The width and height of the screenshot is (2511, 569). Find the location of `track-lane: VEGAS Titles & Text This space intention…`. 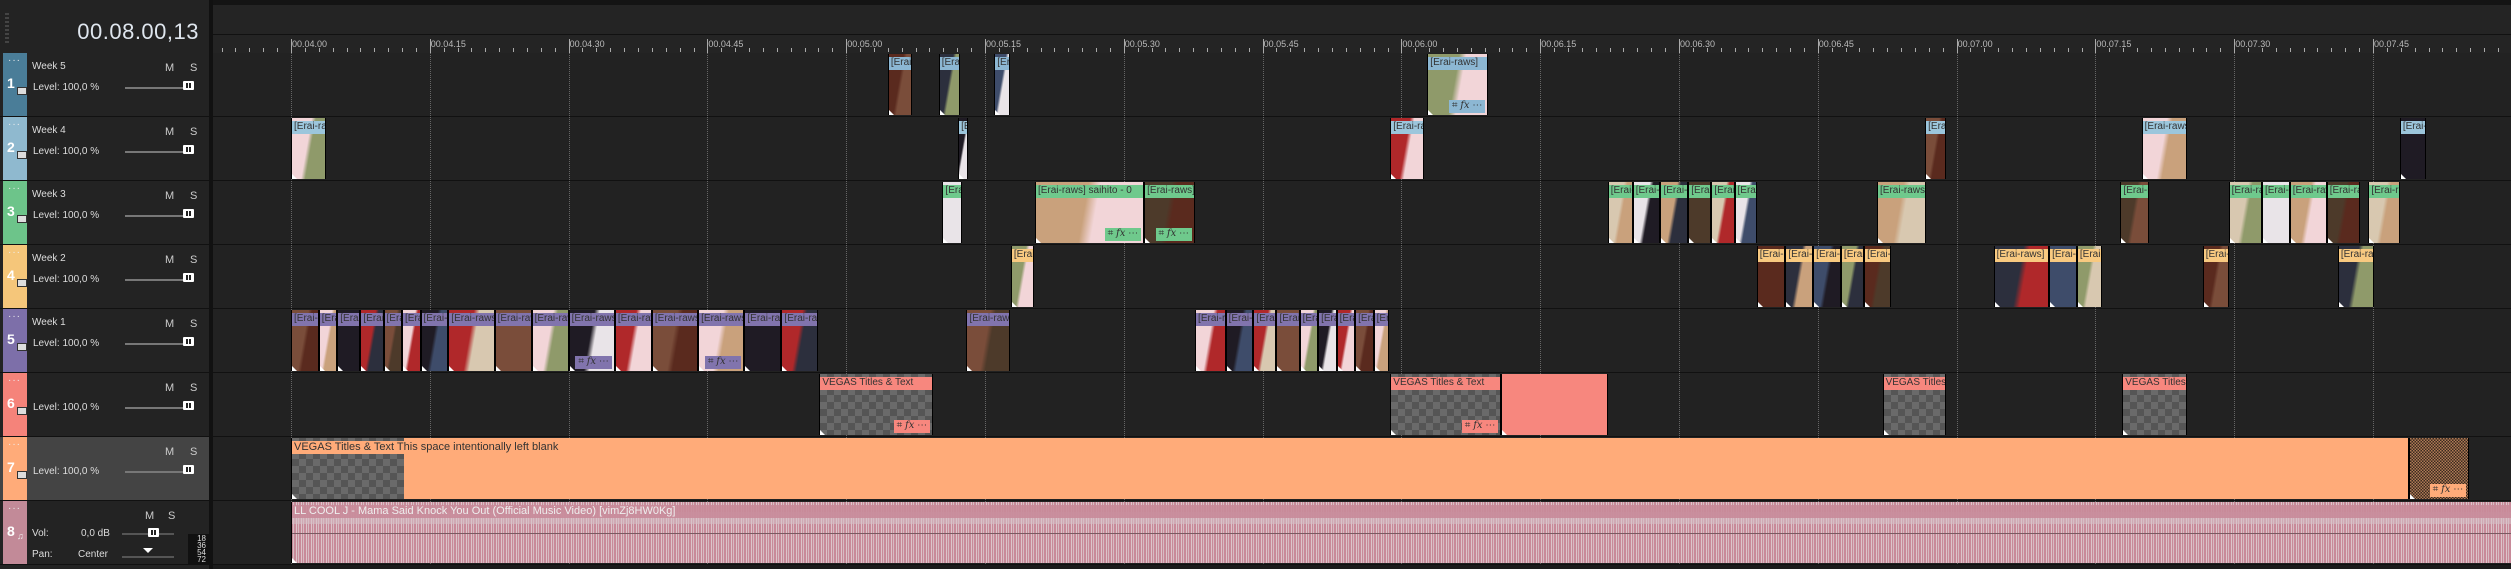

track-lane: VEGAS Titles & Text This space intention… is located at coordinates (1362, 468).